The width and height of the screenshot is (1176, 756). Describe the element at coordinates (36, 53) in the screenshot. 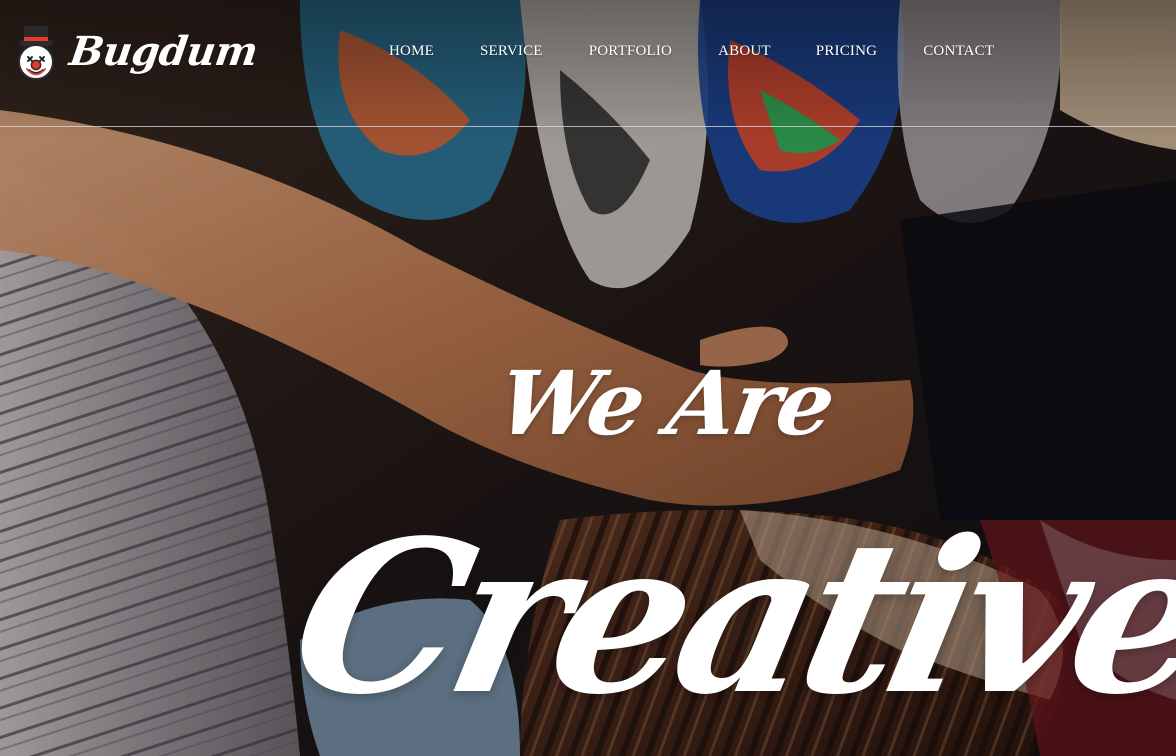

I see `clown-face-top-hat-icon` at that location.